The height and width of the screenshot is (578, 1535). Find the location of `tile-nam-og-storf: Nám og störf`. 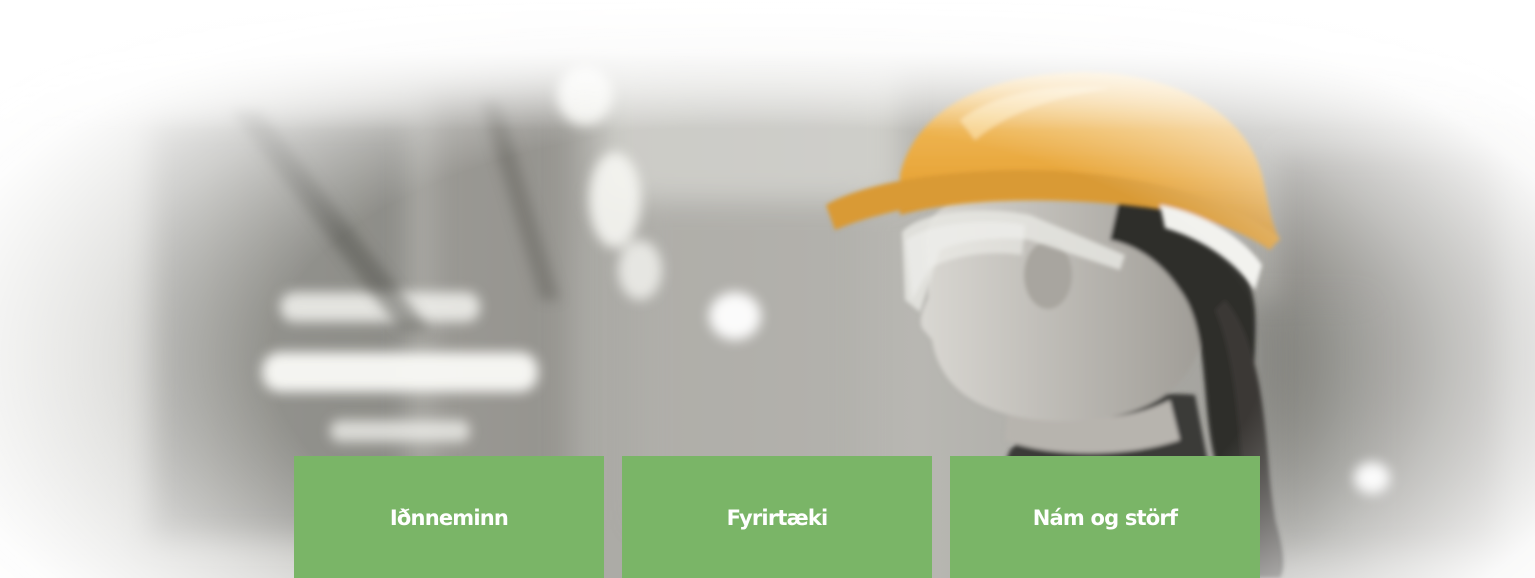

tile-nam-og-storf: Nám og störf is located at coordinates (1105, 517).